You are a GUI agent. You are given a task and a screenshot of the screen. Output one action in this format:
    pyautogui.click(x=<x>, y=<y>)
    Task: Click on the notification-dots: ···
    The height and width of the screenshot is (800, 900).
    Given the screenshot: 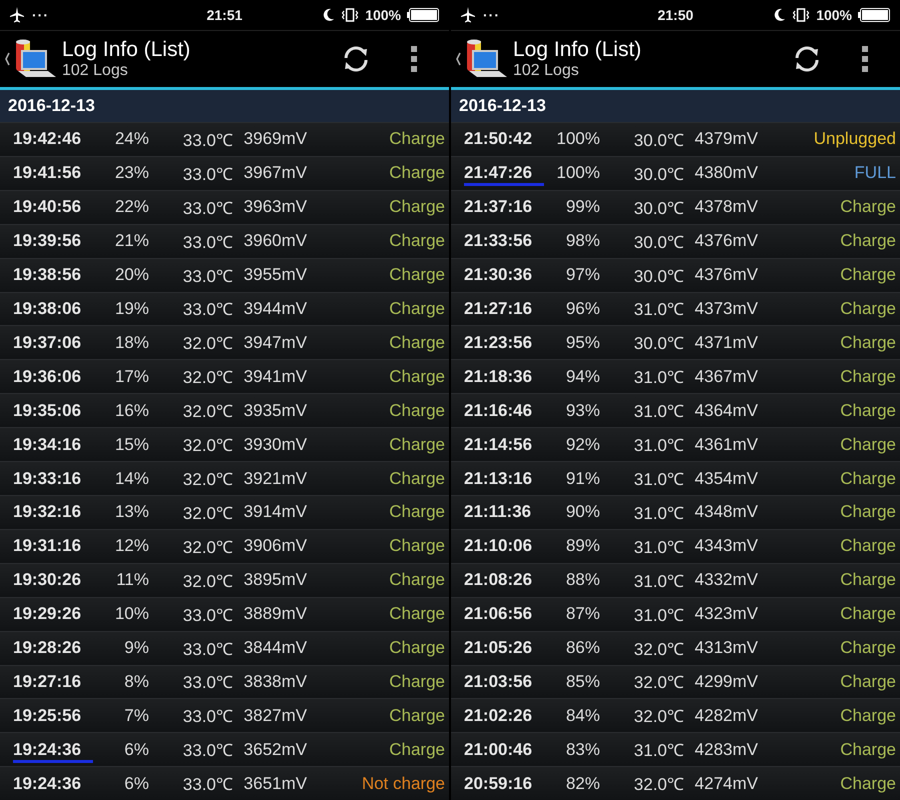 What is the action you would take?
    pyautogui.click(x=491, y=15)
    